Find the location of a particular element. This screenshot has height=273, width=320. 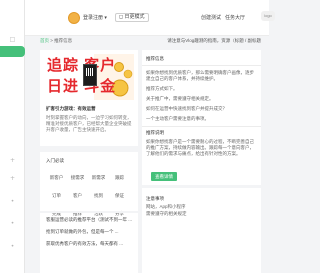

task-hall-link: 任务大厅 is located at coordinates (235, 17).